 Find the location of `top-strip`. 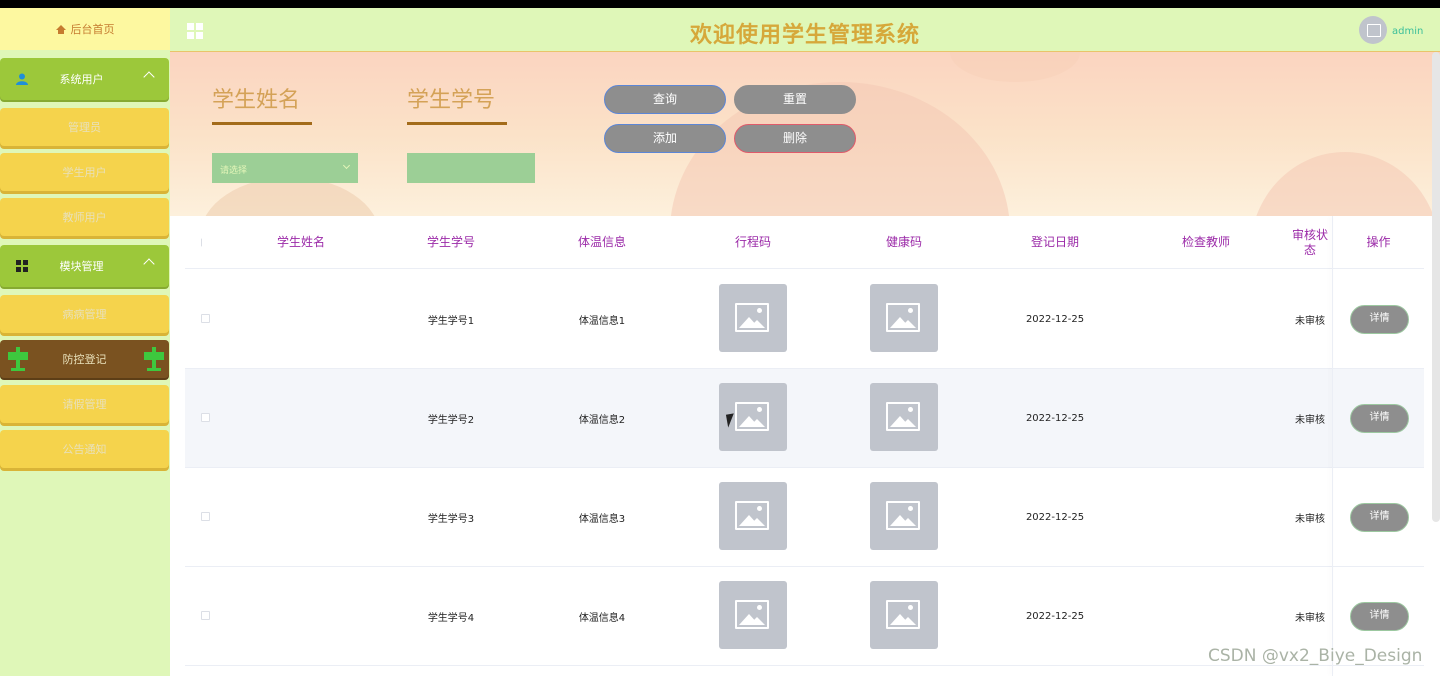

top-strip is located at coordinates (720, 4).